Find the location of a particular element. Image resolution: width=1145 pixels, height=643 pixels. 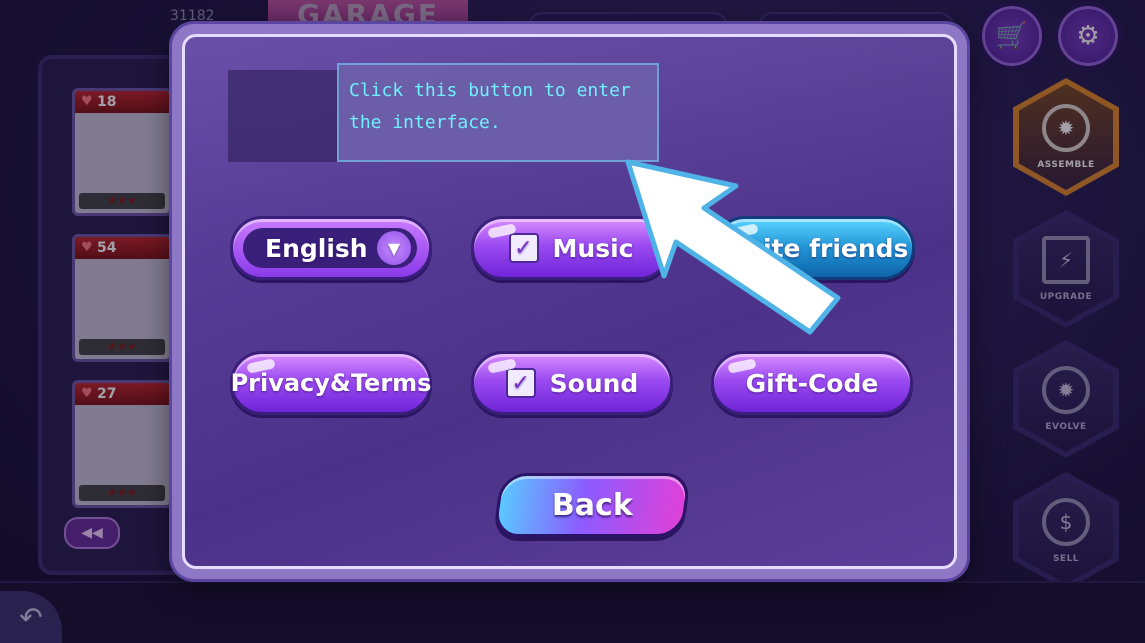

language-value: English is located at coordinates (316, 248).